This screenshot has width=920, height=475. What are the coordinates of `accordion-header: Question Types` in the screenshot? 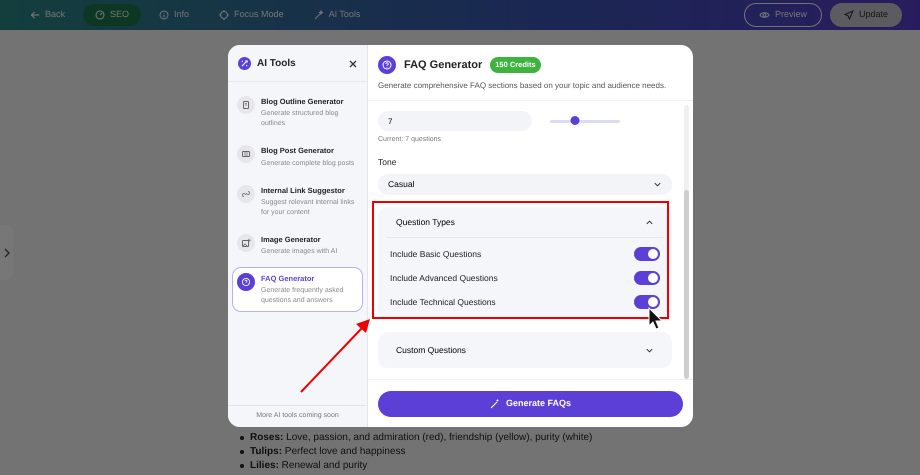 It's located at (525, 222).